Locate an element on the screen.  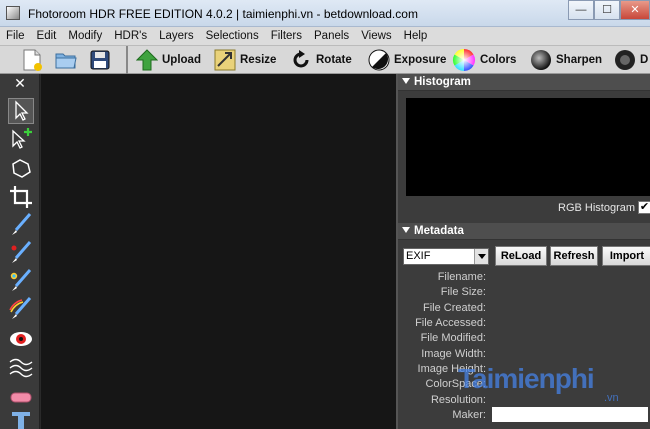
app-icon is located at coordinates (13, 13).